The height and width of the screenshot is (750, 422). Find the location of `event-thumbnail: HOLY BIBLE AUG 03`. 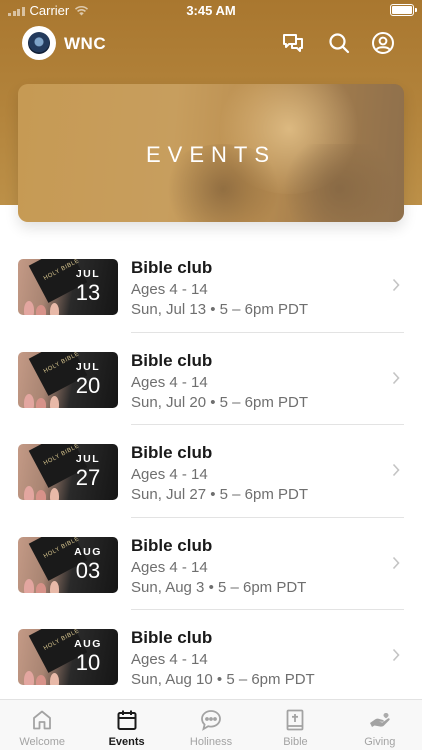

event-thumbnail: HOLY BIBLE AUG 03 is located at coordinates (68, 564).